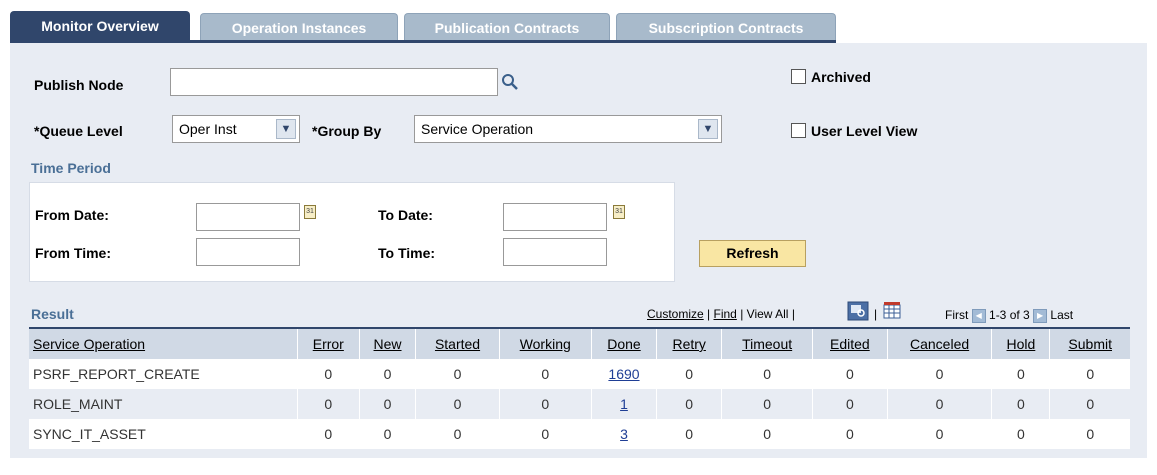 The height and width of the screenshot is (475, 1157). I want to click on col-timeout: Timeout, so click(767, 343).